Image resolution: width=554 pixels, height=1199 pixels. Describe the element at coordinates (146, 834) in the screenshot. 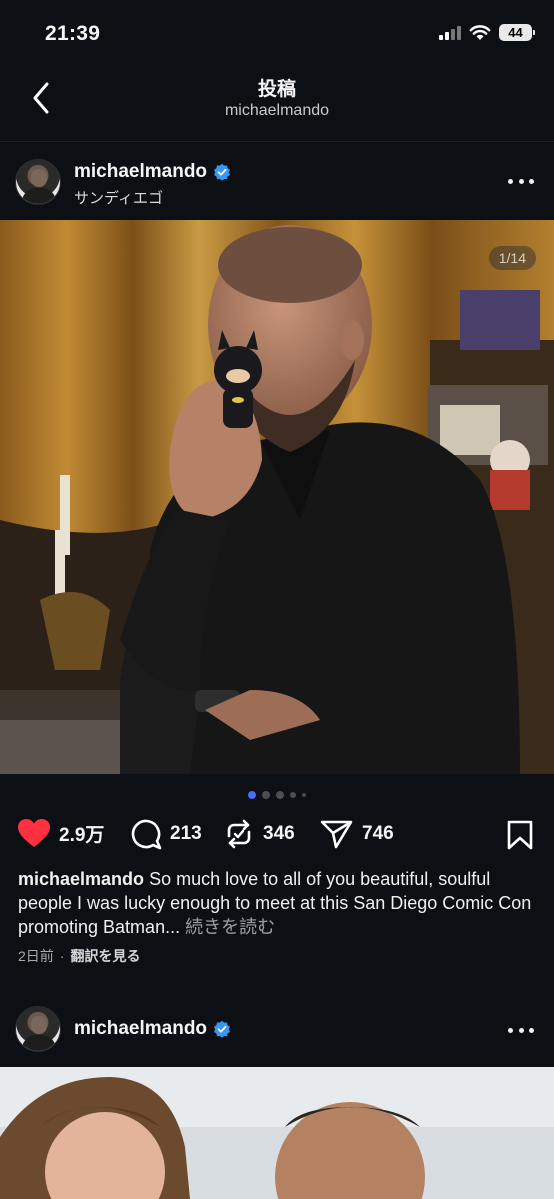

I see `comment-icon` at that location.